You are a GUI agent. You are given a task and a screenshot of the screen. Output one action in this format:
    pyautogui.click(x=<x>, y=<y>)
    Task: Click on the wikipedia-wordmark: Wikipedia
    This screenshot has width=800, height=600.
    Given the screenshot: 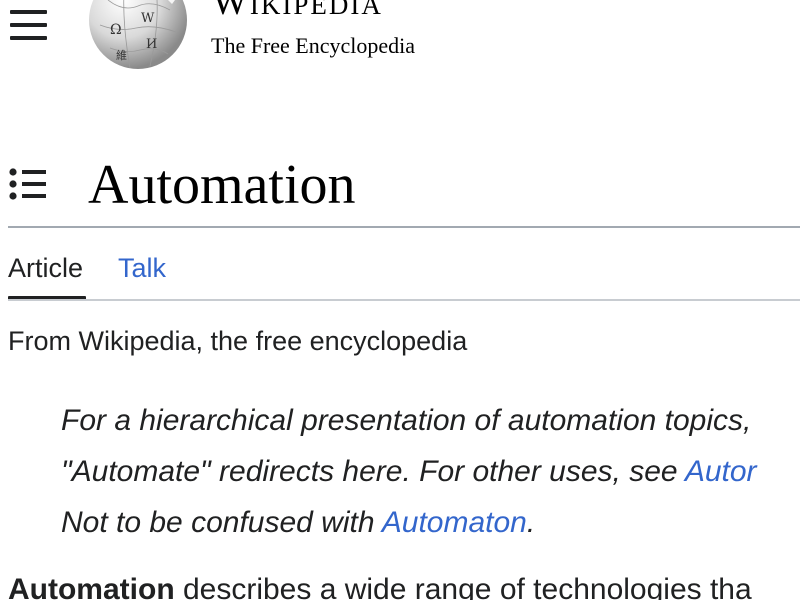 What is the action you would take?
    pyautogui.click(x=297, y=12)
    